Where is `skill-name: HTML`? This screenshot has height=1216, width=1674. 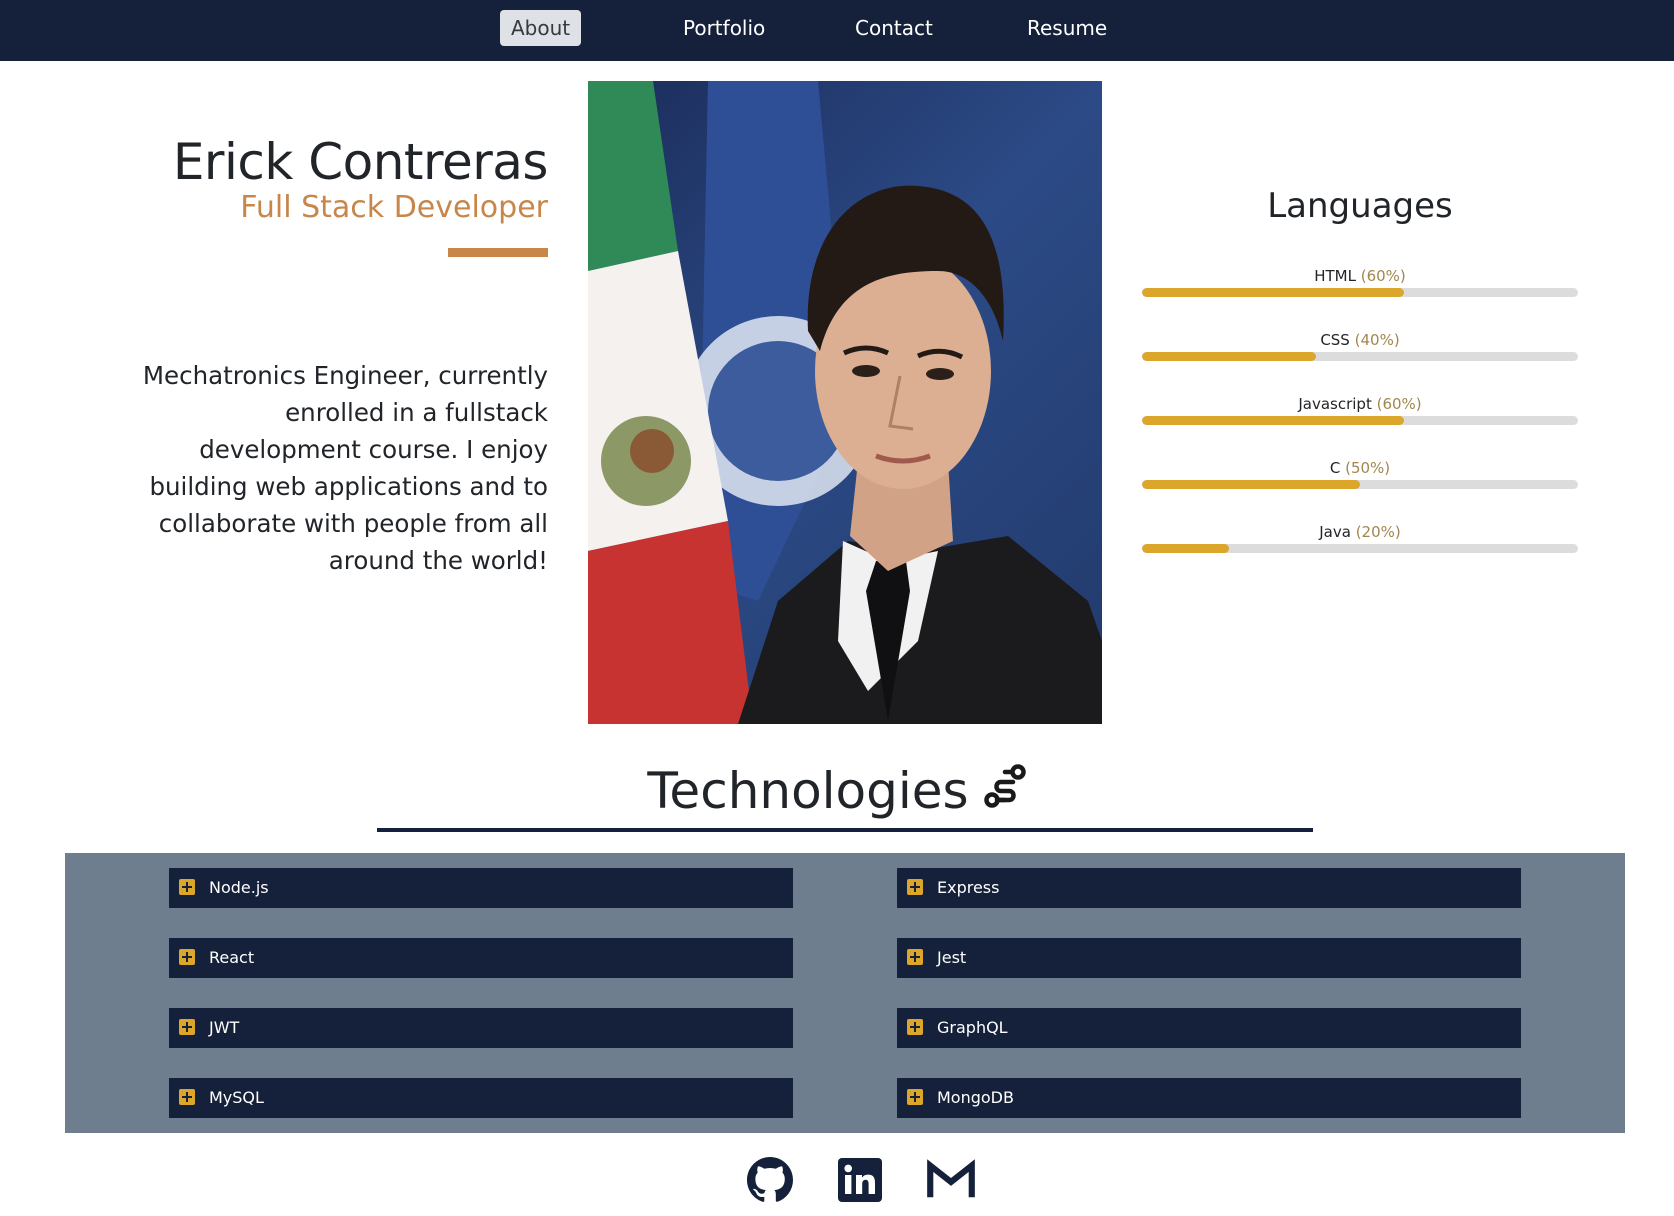 skill-name: HTML is located at coordinates (1335, 276).